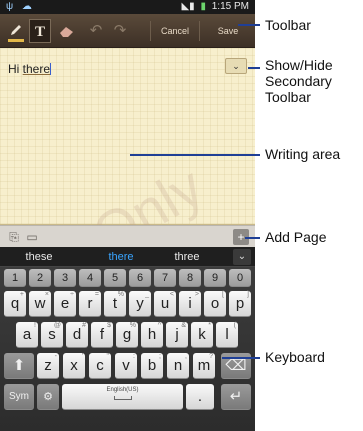 The height and width of the screenshot is (431, 363). I want to click on letter-key: ] p, so click(240, 304).